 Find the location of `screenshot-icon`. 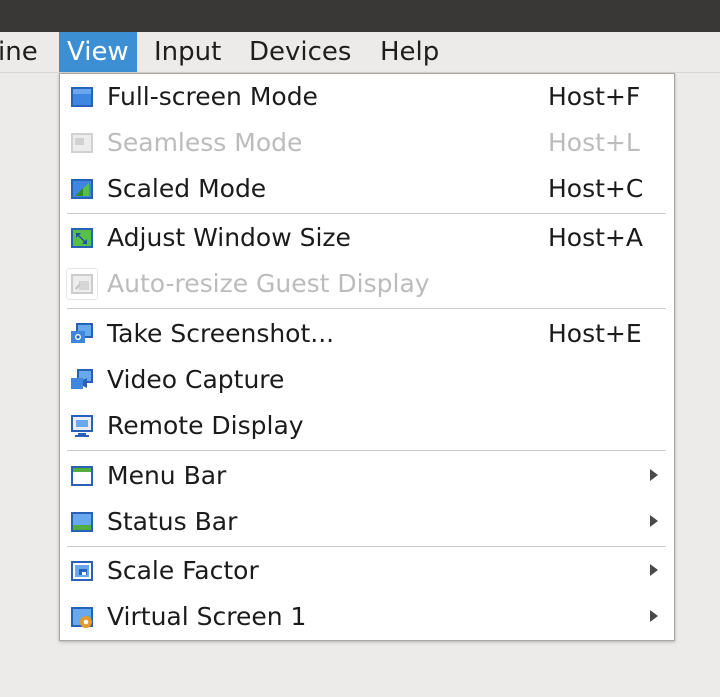

screenshot-icon is located at coordinates (82, 334).